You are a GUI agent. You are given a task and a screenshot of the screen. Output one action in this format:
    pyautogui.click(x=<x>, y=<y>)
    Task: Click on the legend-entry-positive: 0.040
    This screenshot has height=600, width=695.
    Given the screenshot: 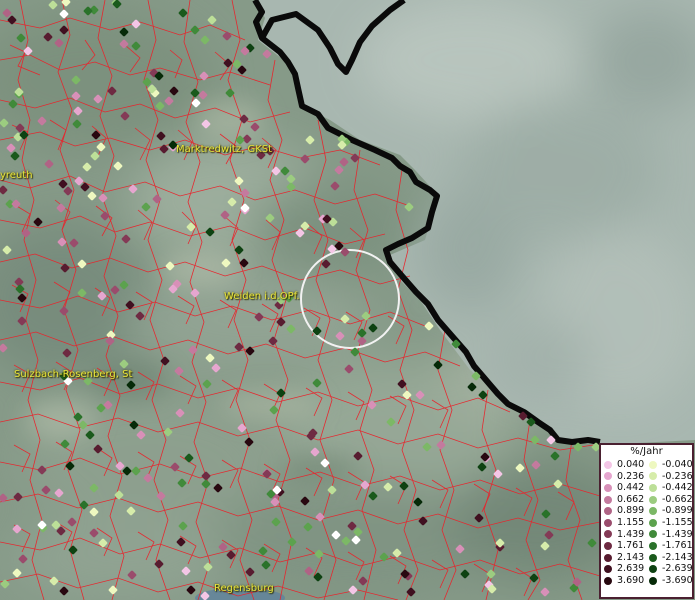 What is the action you would take?
    pyautogui.click(x=625, y=465)
    